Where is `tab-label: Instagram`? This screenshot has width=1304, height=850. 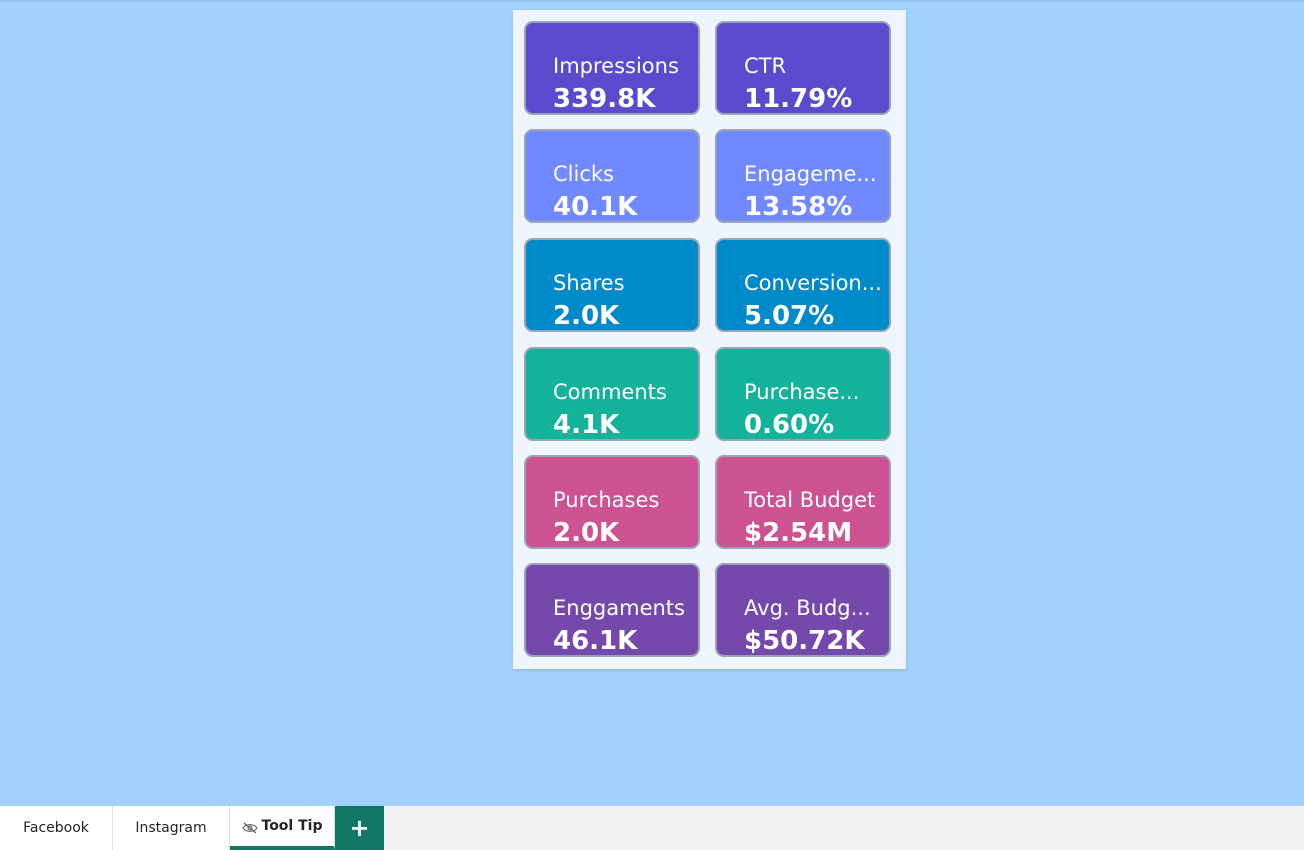
tab-label: Instagram is located at coordinates (171, 828).